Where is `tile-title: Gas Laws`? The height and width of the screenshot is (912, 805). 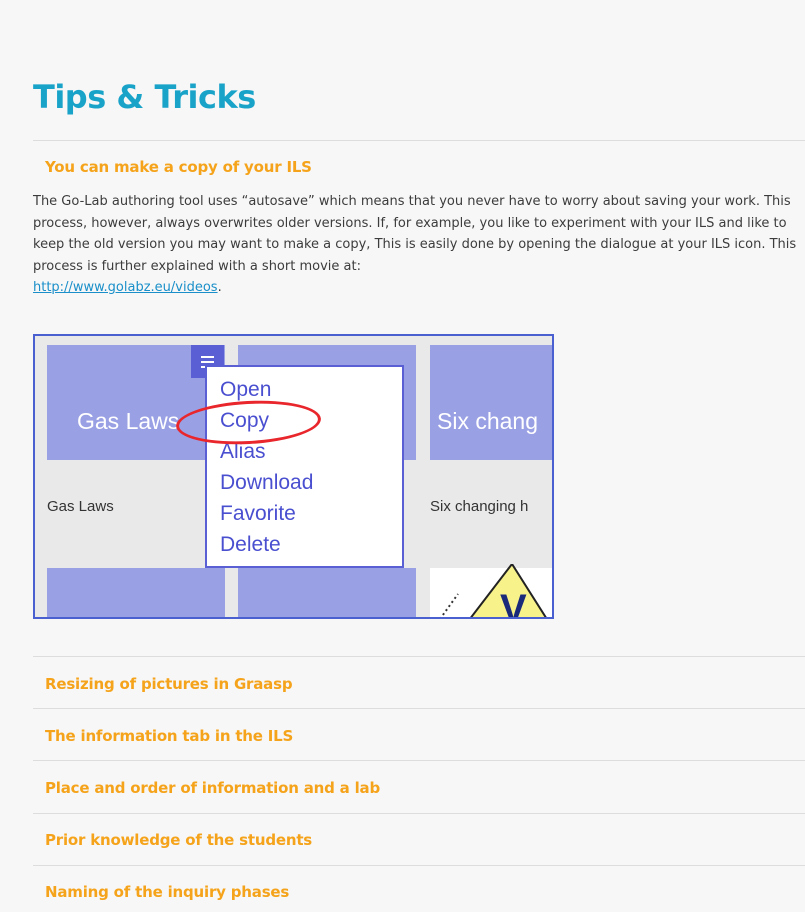
tile-title: Gas Laws is located at coordinates (128, 421).